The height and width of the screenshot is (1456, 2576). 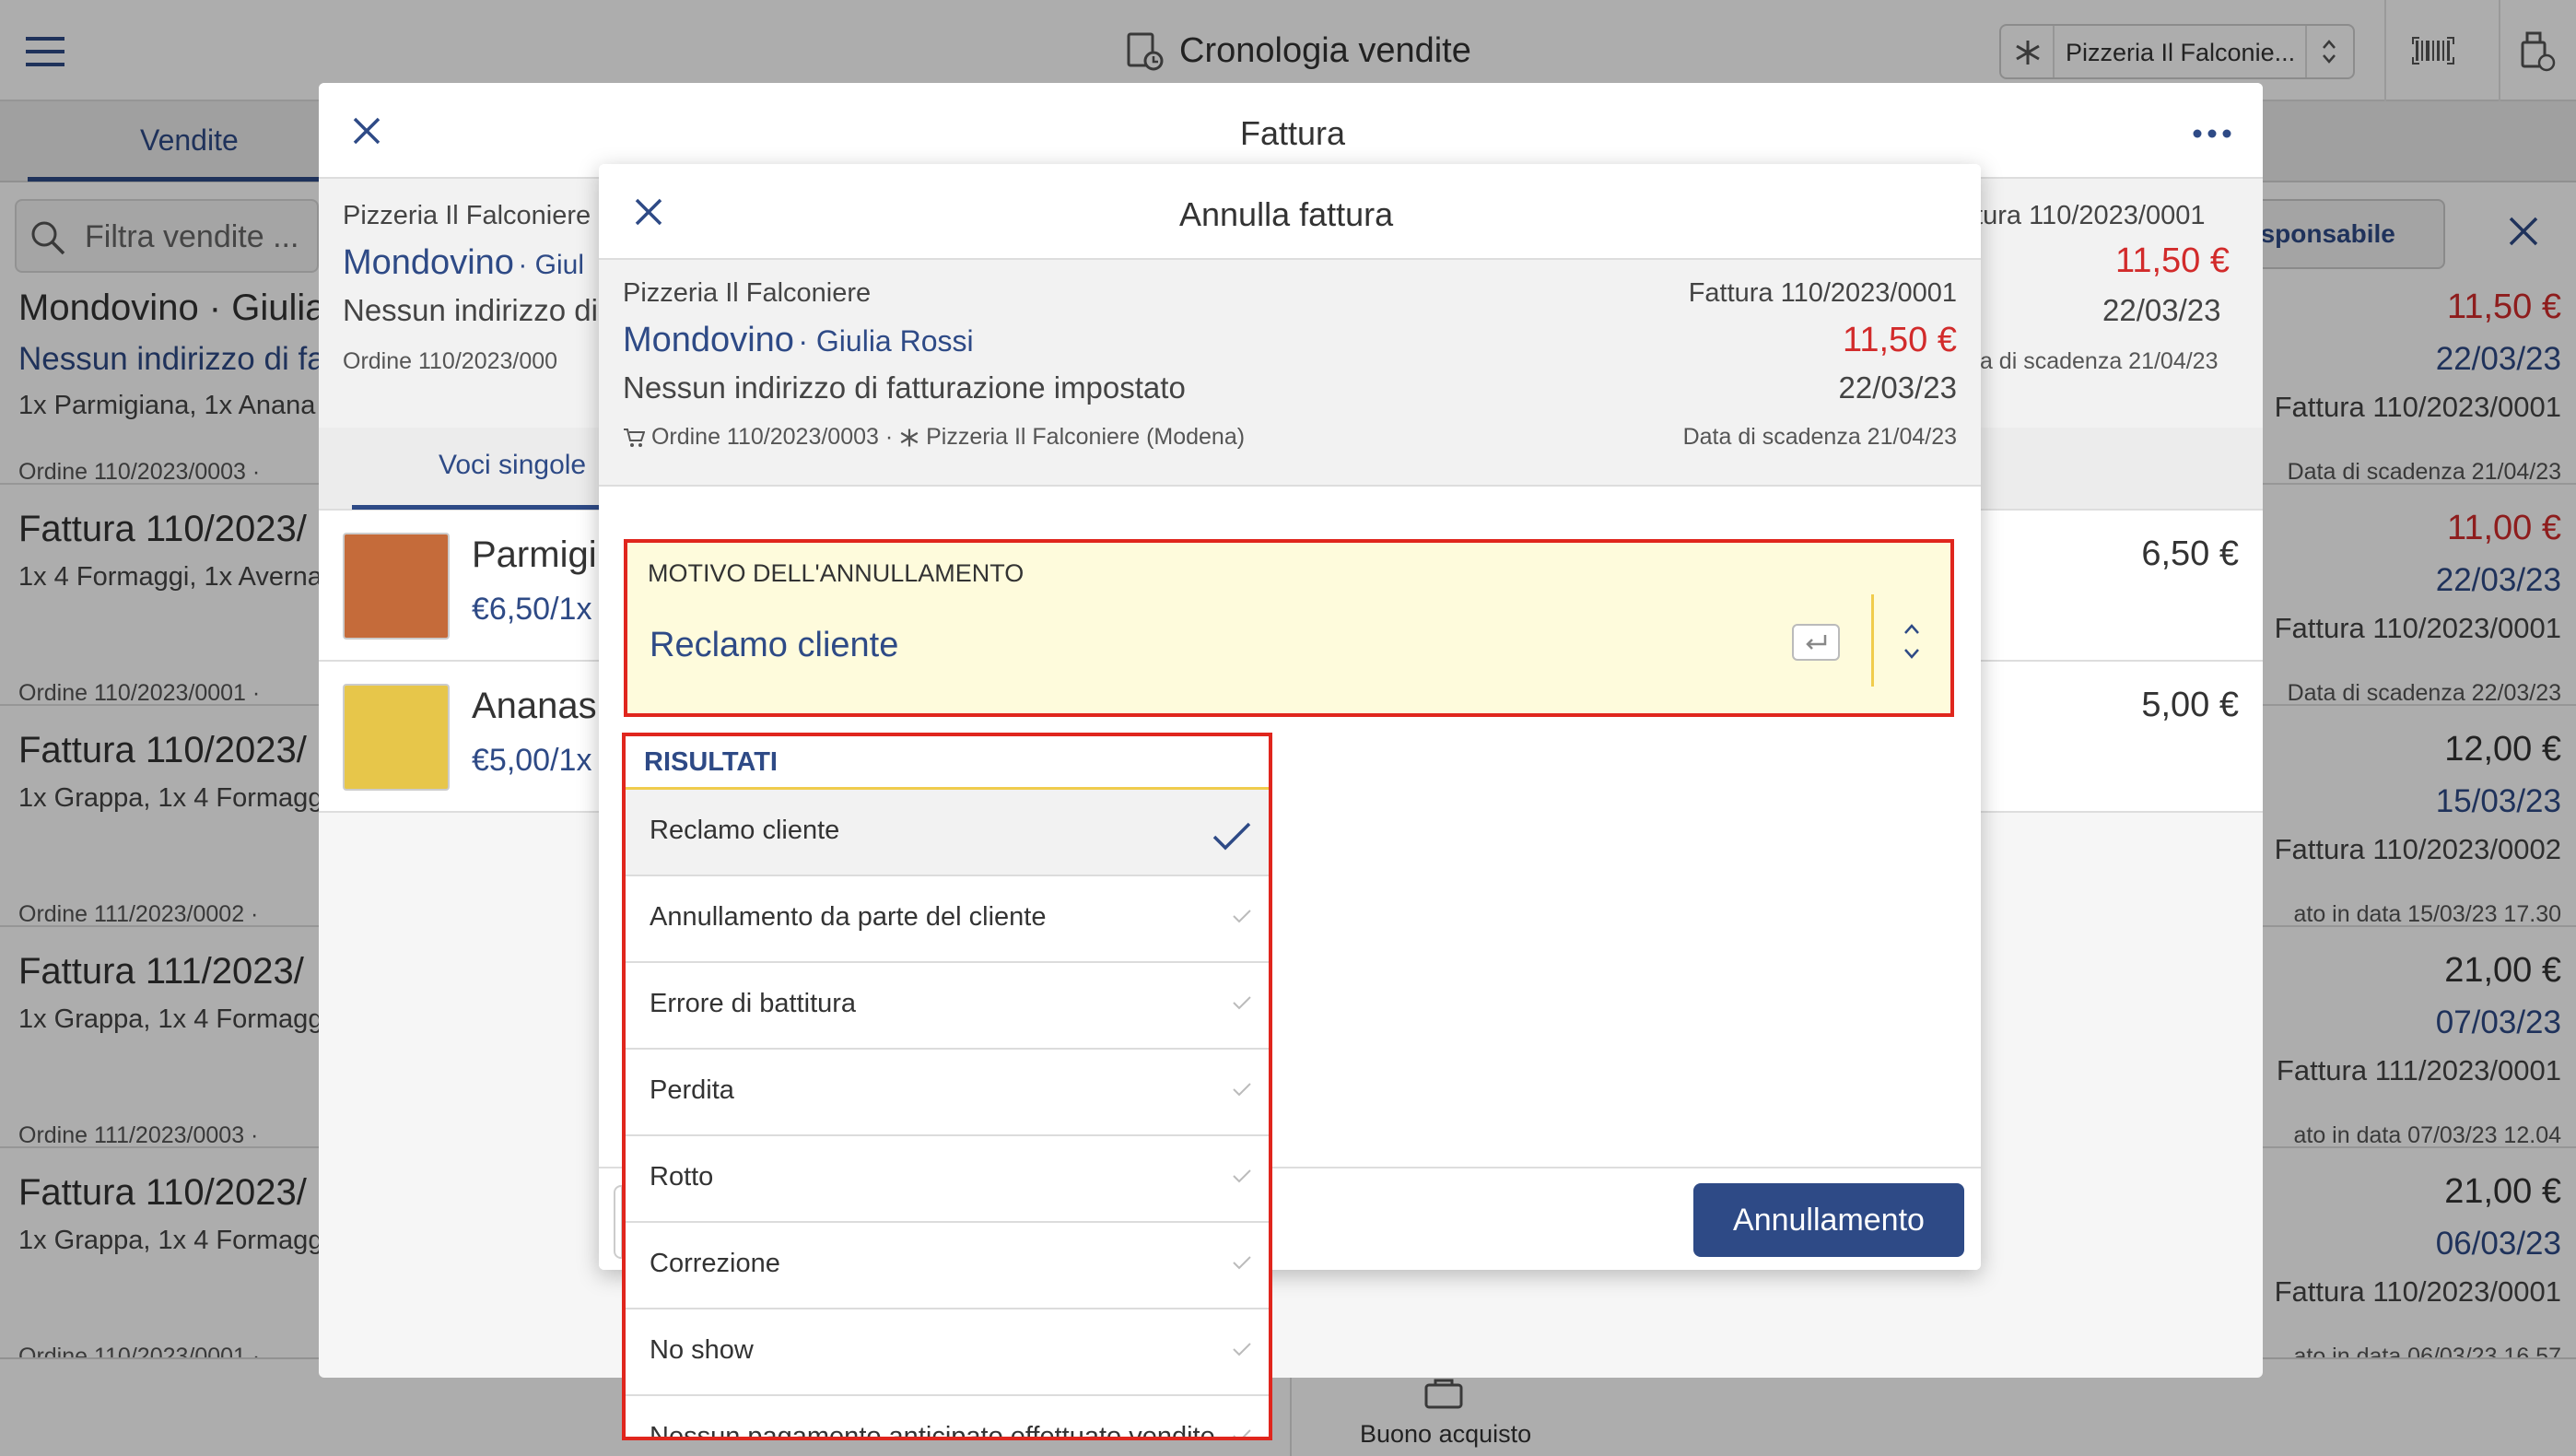 I want to click on option-label: Correzione, so click(x=715, y=1263).